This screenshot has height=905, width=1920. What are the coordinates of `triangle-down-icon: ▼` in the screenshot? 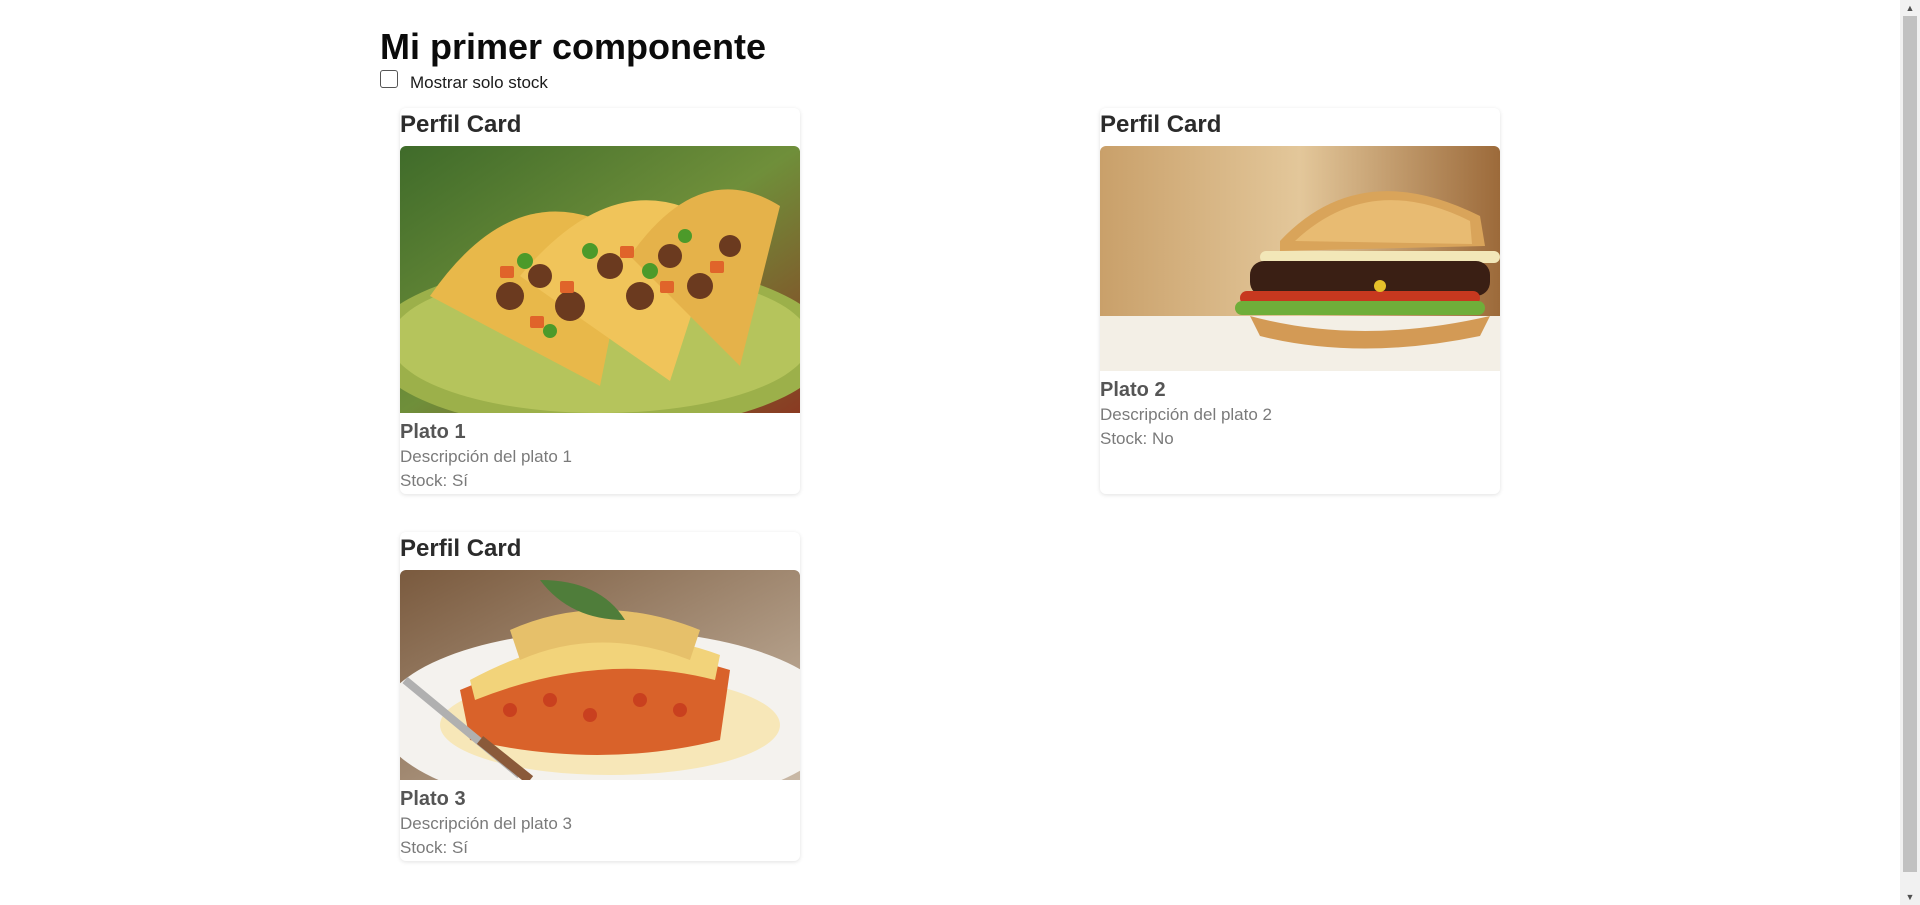 It's located at (1910, 897).